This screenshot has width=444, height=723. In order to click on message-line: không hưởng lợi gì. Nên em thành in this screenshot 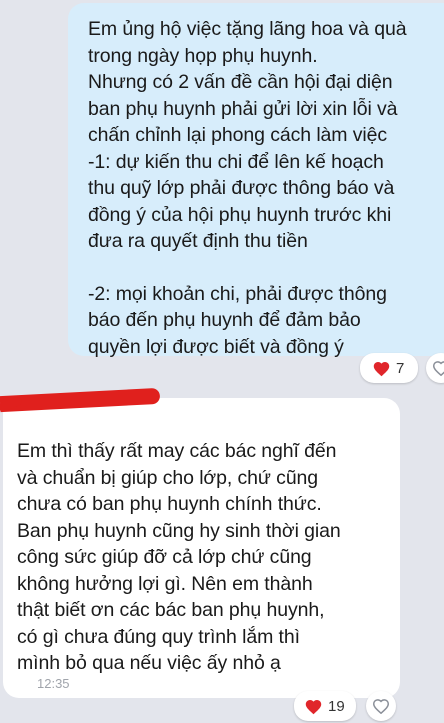, I will do `click(165, 583)`.